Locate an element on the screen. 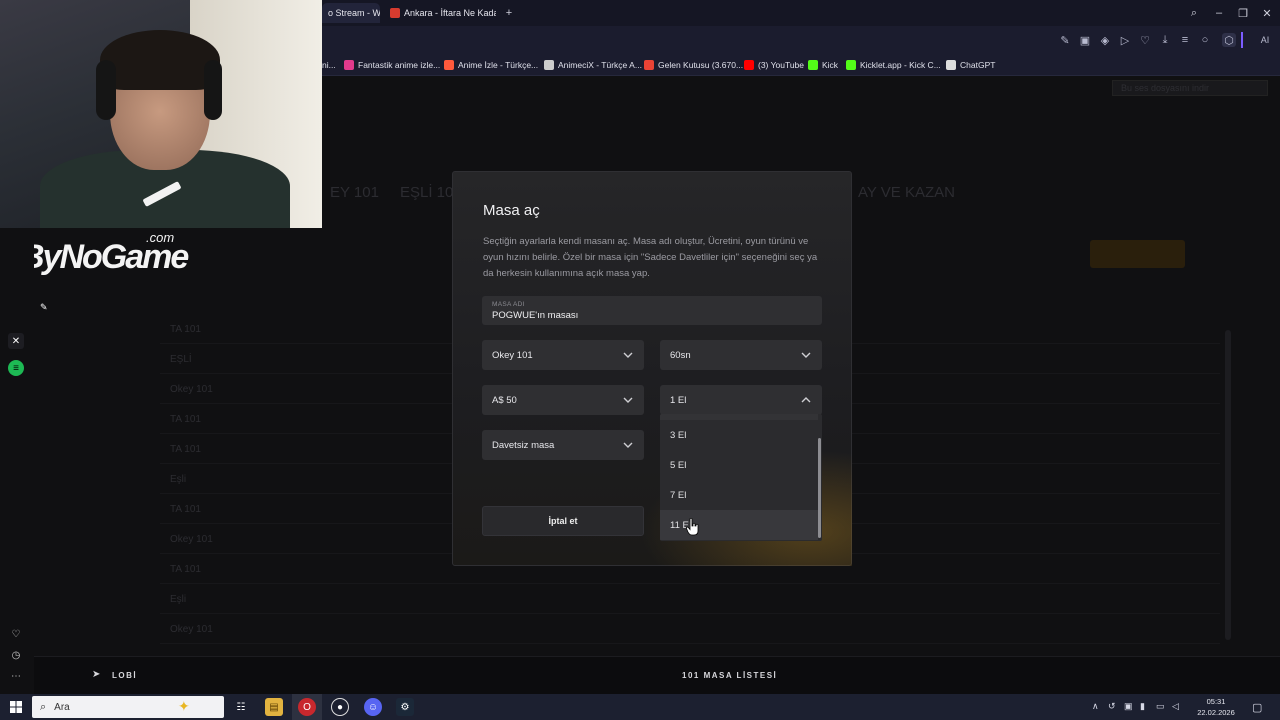  spotify-icon: ≡ is located at coordinates (16, 368).